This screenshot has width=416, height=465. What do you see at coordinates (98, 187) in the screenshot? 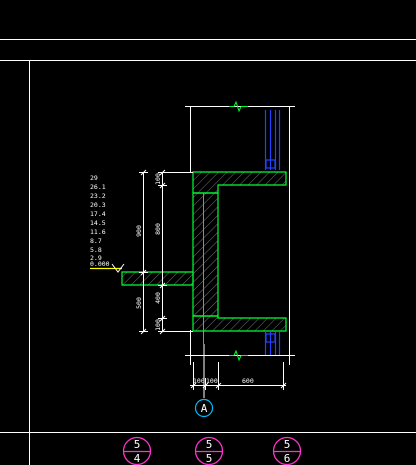
I see `elevation-label: 26.1` at bounding box center [98, 187].